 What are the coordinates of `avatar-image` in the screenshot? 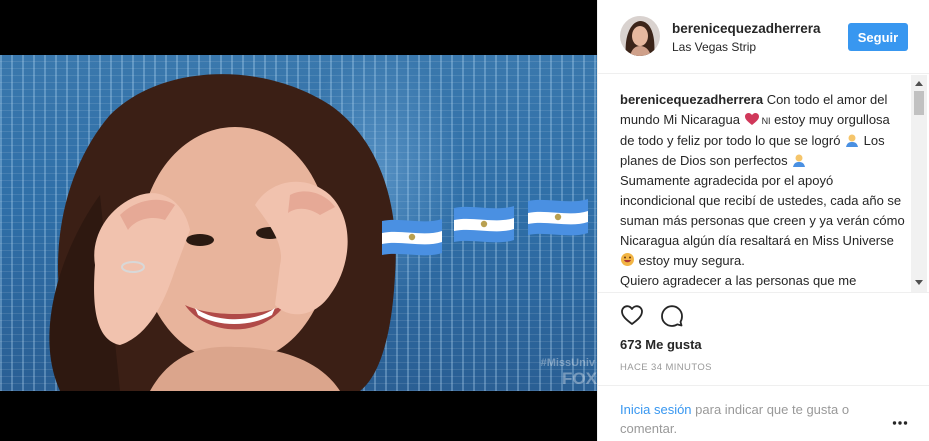 It's located at (640, 36).